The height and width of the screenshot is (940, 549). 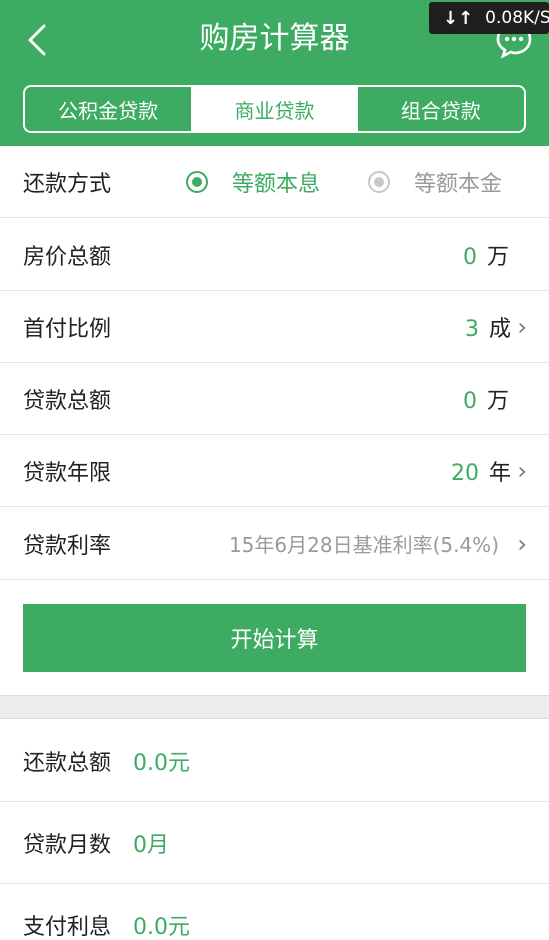 What do you see at coordinates (67, 329) in the screenshot?
I see `down-payment-label: 首付比例` at bounding box center [67, 329].